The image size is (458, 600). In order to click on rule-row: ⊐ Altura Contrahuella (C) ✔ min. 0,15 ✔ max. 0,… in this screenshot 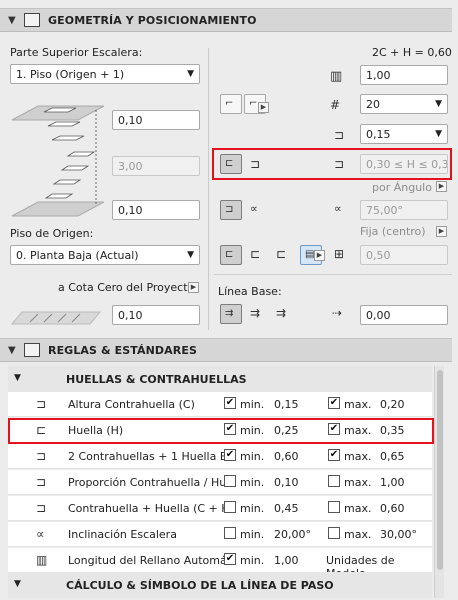, I will do `click(220, 404)`.